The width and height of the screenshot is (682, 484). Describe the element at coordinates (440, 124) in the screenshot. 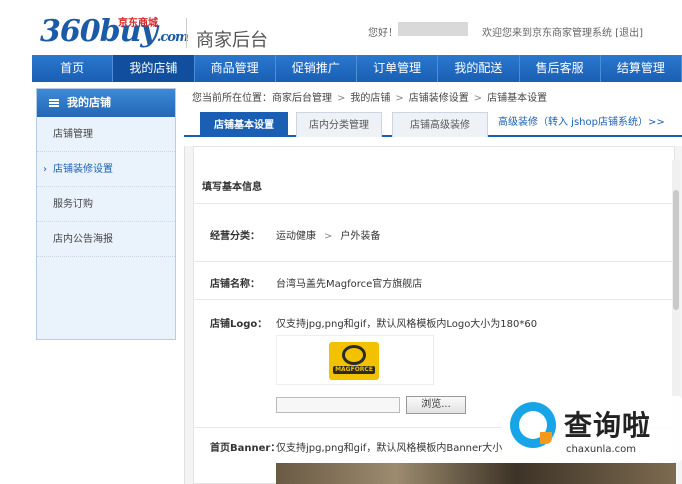

I see `tab-advanced-decoration: 店铺高级装修` at that location.